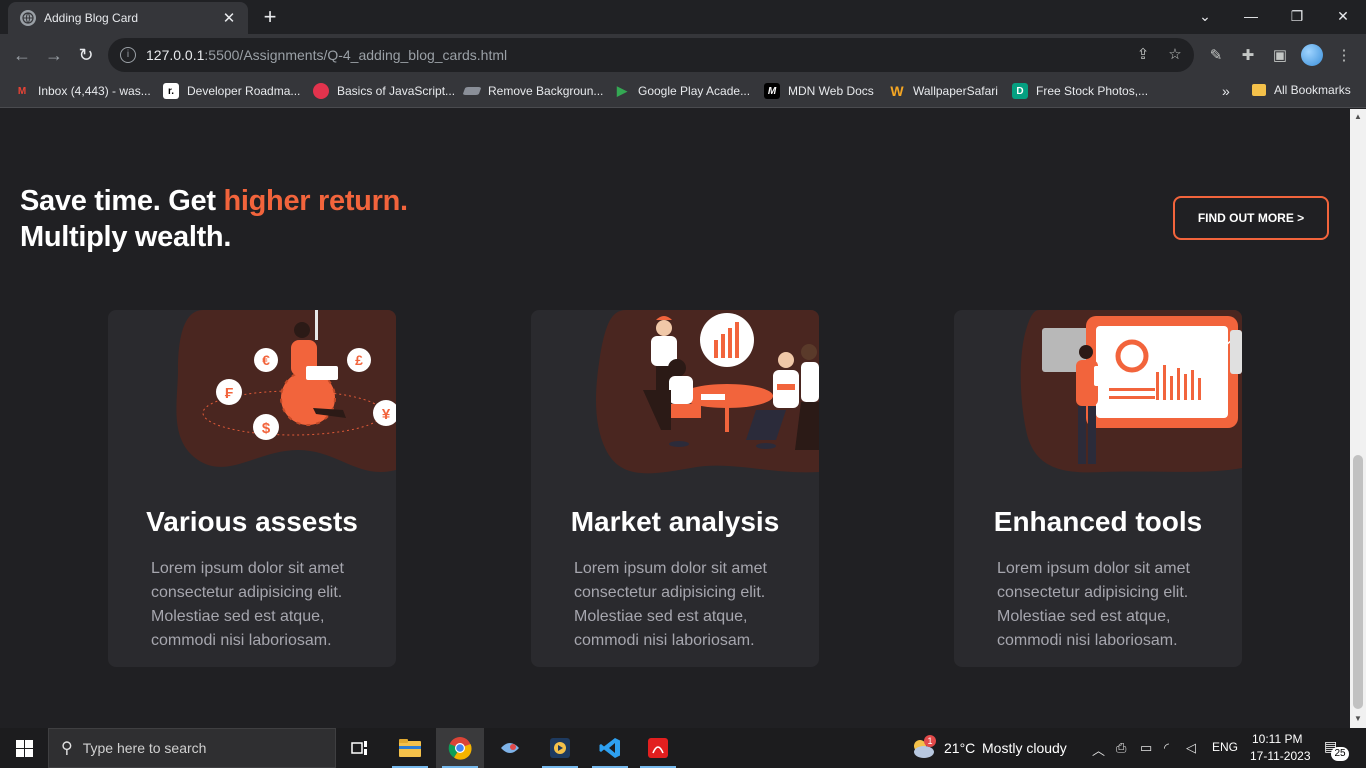  Describe the element at coordinates (1358, 117) in the screenshot. I see `scroll-up-icon: ▲` at that location.